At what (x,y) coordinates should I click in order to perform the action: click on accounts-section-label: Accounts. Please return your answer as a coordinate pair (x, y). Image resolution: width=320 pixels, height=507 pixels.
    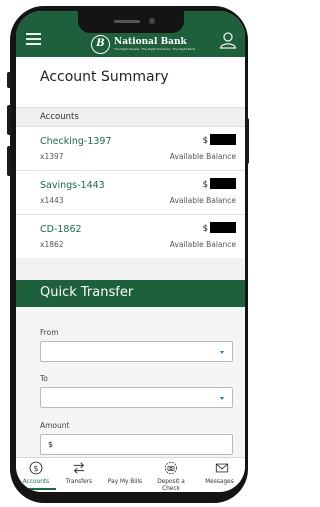
    Looking at the image, I should click on (59, 117).